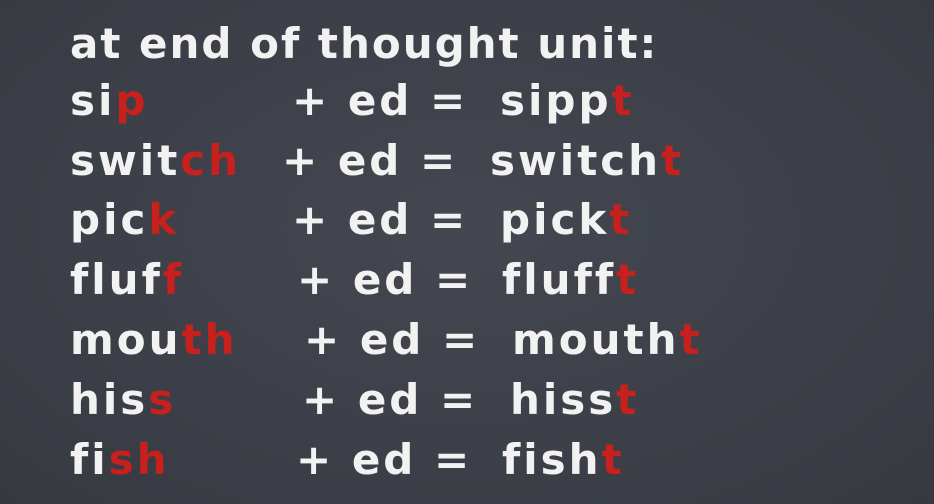 This screenshot has height=504, width=934. Describe the element at coordinates (162, 399) in the screenshot. I see `base-ending-highlight: s` at that location.